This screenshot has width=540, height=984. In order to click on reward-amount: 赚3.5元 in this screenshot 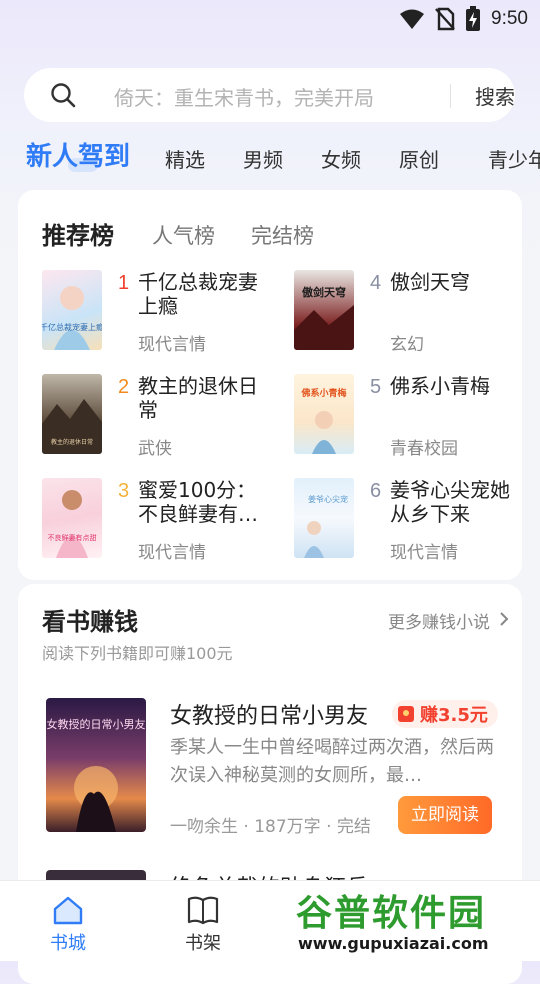, I will do `click(454, 715)`.